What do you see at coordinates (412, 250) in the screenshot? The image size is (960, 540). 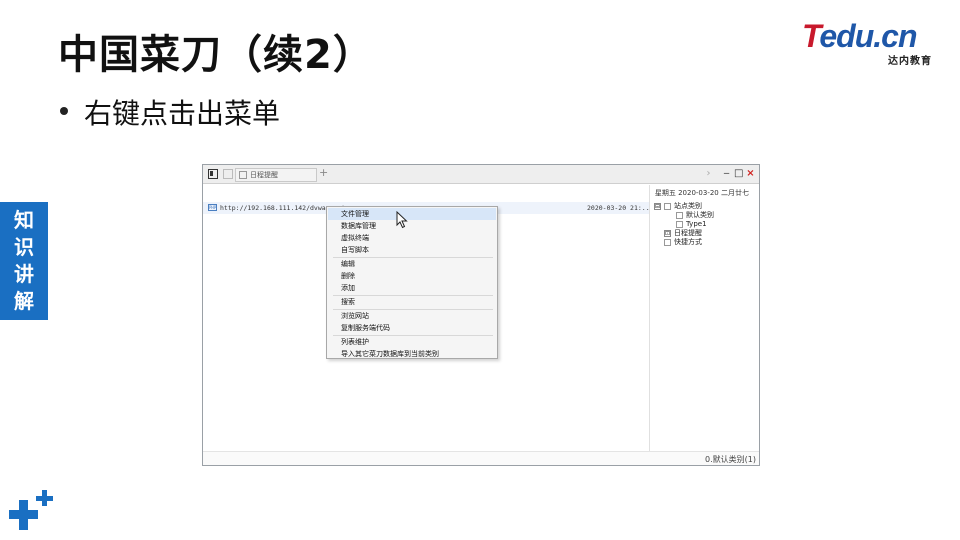 I see `menu-item-custom-script: 自写脚本` at bounding box center [412, 250].